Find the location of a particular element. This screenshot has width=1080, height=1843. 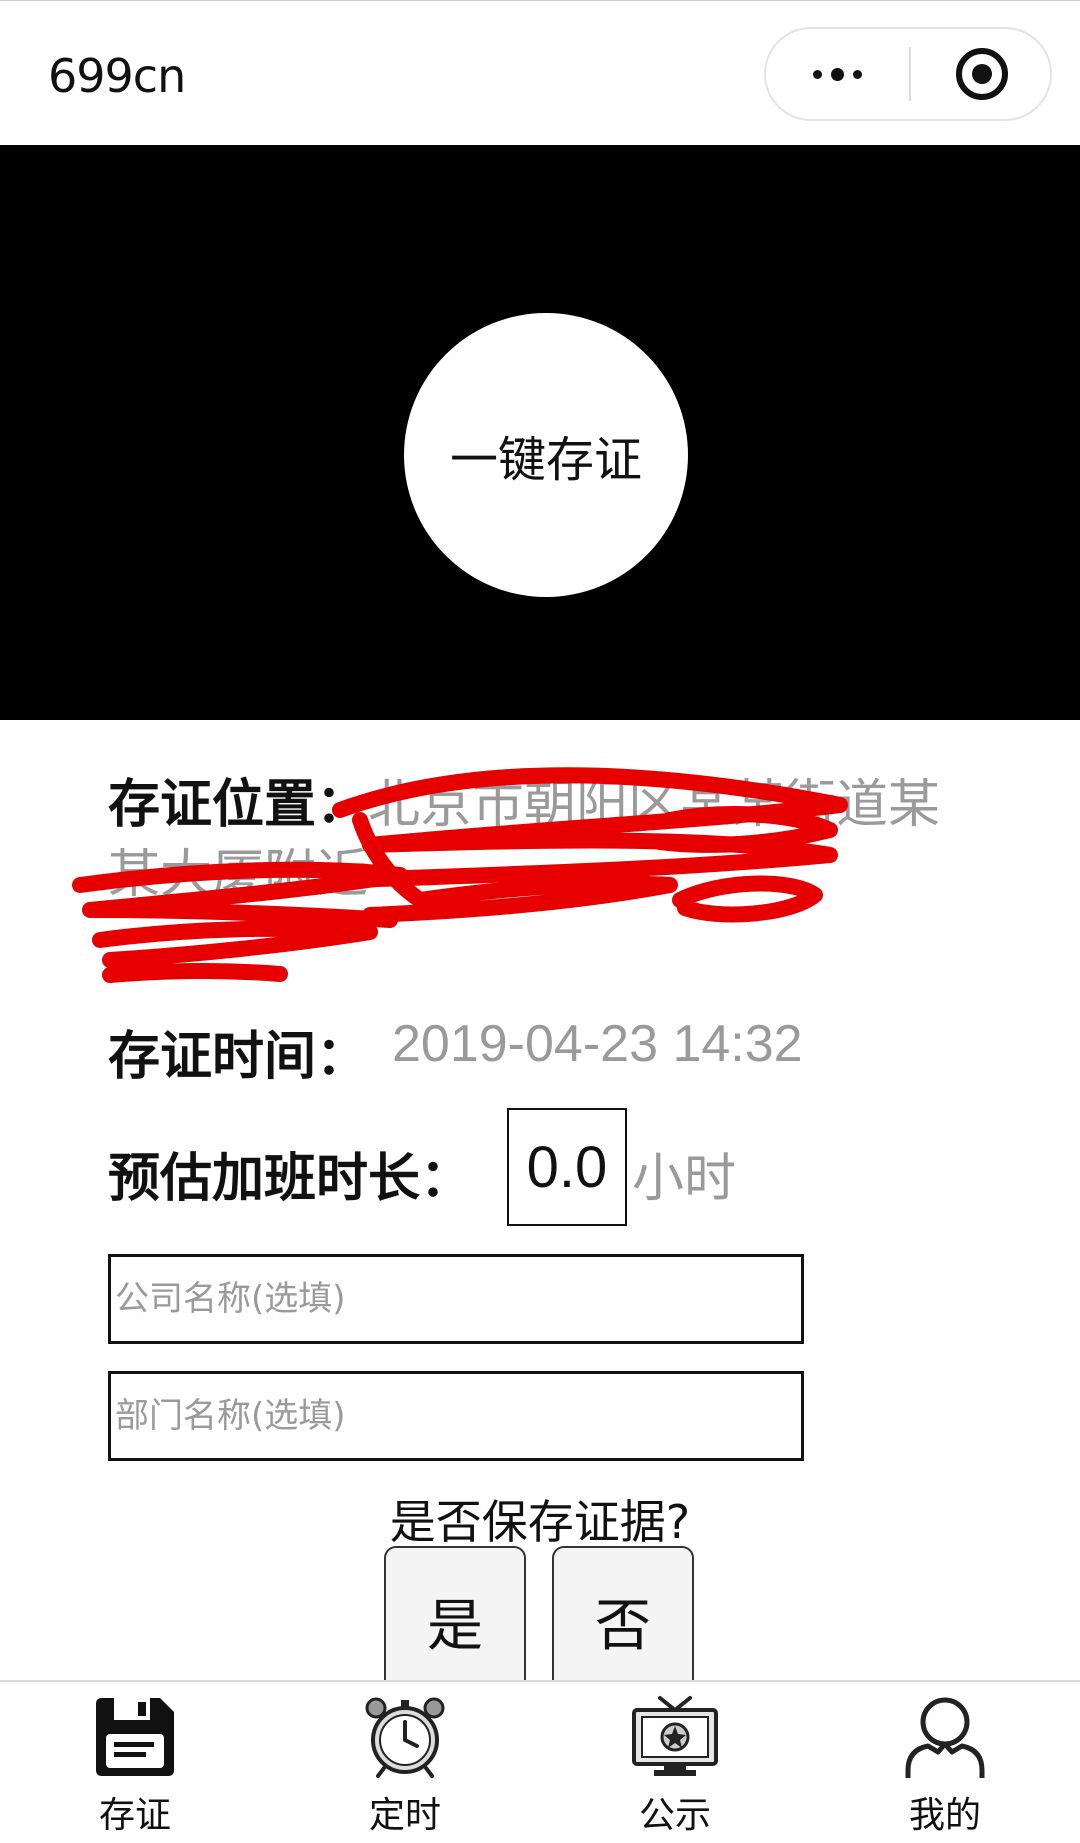

one-key-save-button: 一键存证 is located at coordinates (546, 455).